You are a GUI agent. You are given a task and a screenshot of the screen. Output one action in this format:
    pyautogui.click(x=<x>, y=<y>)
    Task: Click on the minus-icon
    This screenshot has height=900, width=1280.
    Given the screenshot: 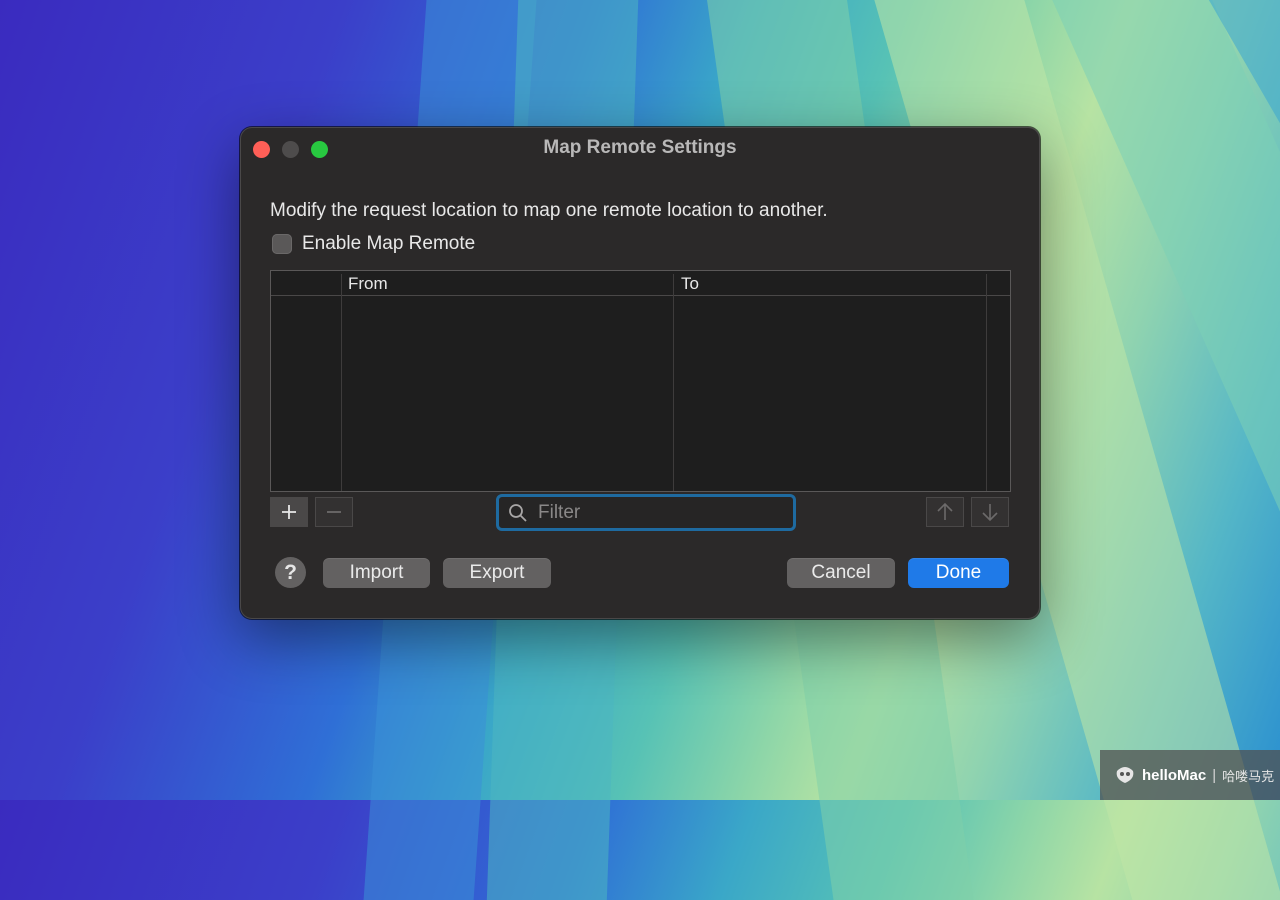 What is the action you would take?
    pyautogui.click(x=334, y=512)
    